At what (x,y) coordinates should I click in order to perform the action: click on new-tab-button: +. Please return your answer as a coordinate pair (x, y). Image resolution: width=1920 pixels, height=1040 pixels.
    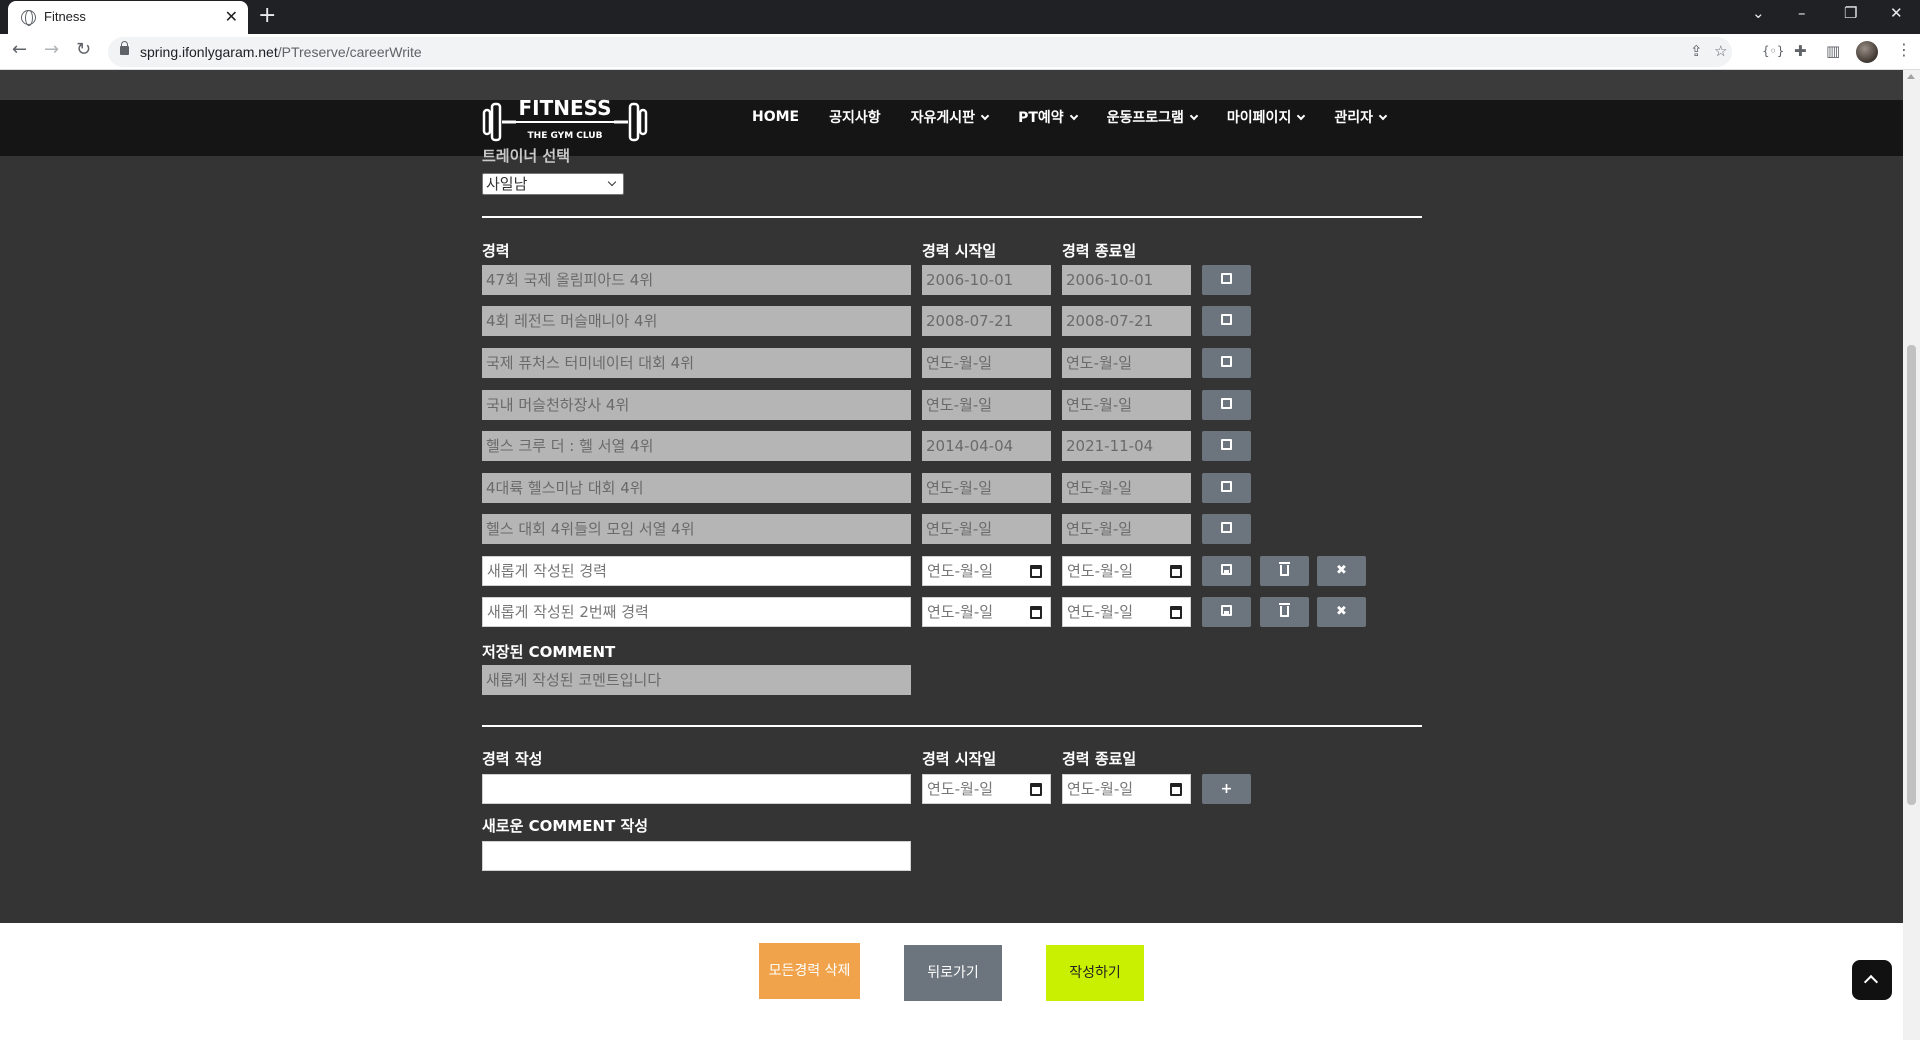
    Looking at the image, I should click on (267, 15).